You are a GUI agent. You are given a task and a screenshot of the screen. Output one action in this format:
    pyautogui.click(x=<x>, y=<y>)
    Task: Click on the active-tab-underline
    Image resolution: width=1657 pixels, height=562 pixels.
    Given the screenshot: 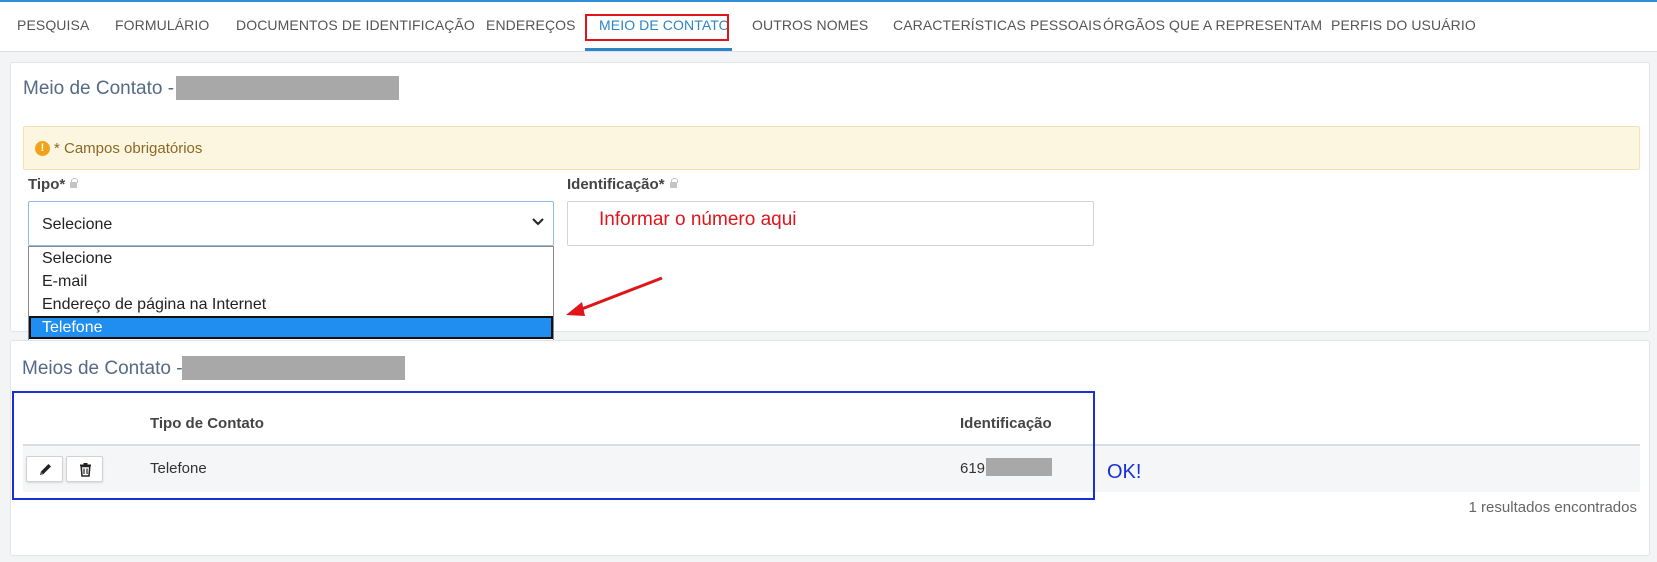 What is the action you would take?
    pyautogui.click(x=658, y=49)
    